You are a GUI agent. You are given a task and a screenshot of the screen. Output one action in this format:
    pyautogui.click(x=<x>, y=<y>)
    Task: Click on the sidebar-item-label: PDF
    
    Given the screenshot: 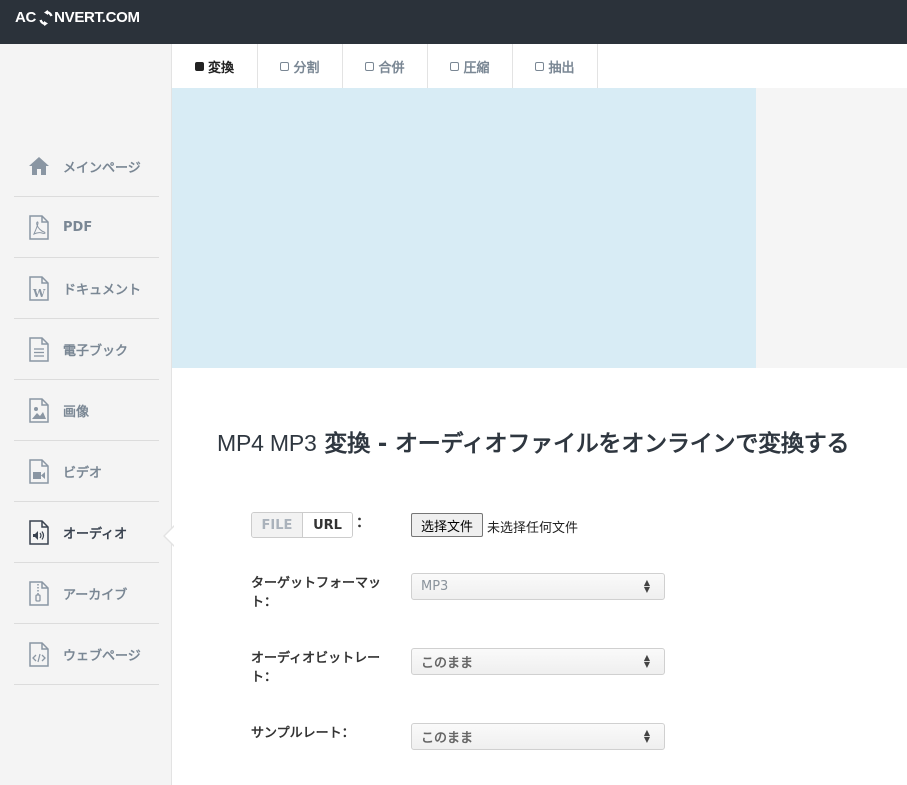 What is the action you would take?
    pyautogui.click(x=78, y=227)
    